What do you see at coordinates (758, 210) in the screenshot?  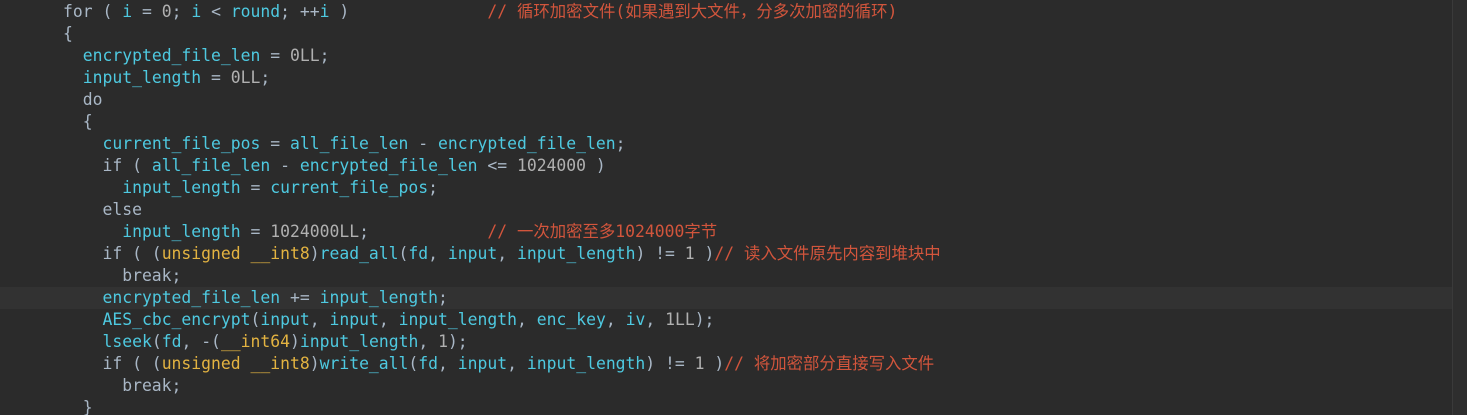 I see `code-line: else` at bounding box center [758, 210].